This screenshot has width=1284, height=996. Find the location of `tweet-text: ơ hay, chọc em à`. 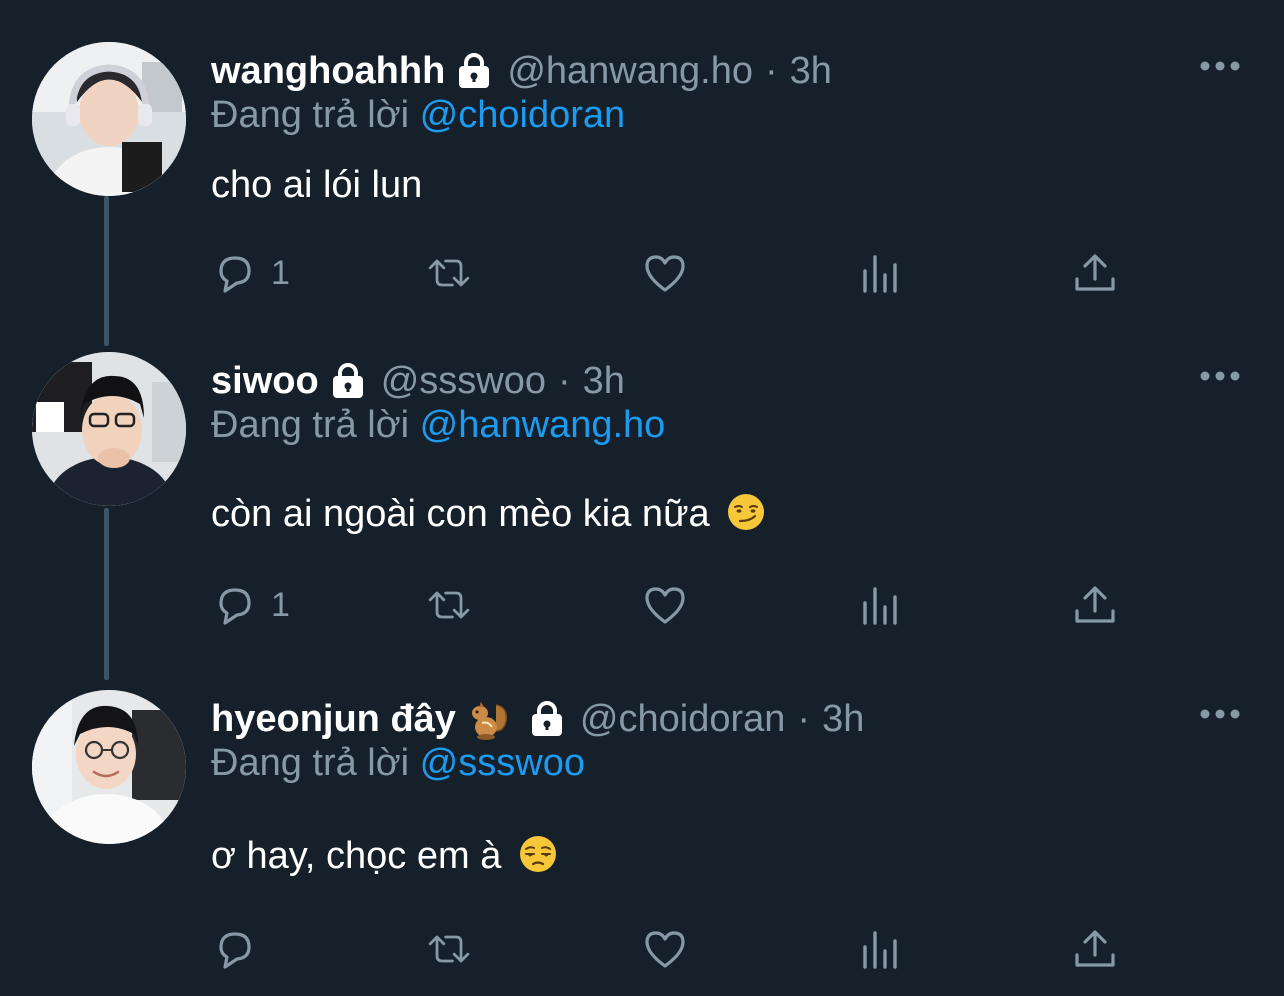

tweet-text: ơ hay, chọc em à is located at coordinates (384, 856).